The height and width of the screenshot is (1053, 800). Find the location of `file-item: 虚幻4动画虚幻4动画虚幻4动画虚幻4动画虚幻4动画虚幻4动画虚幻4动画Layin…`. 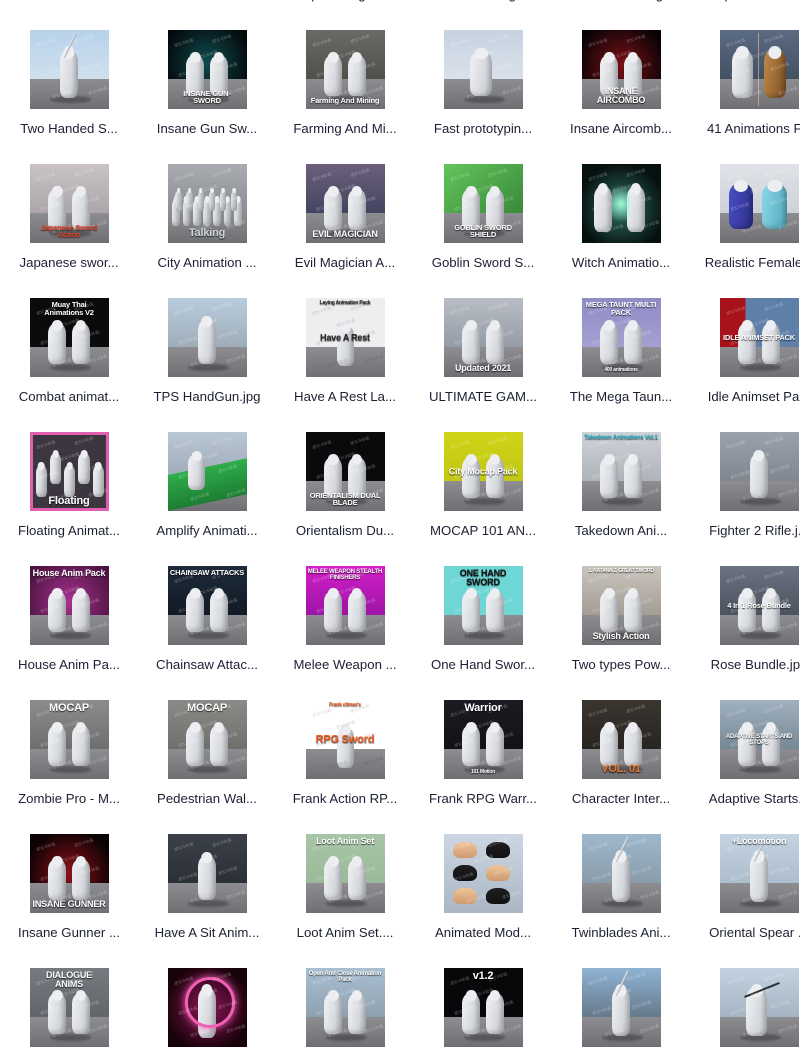

file-item: 虚幻4动画虚幻4动画虚幻4动画虚幻4动画虚幻4动画虚幻4动画虚幻4动画Layin… is located at coordinates (345, 360).